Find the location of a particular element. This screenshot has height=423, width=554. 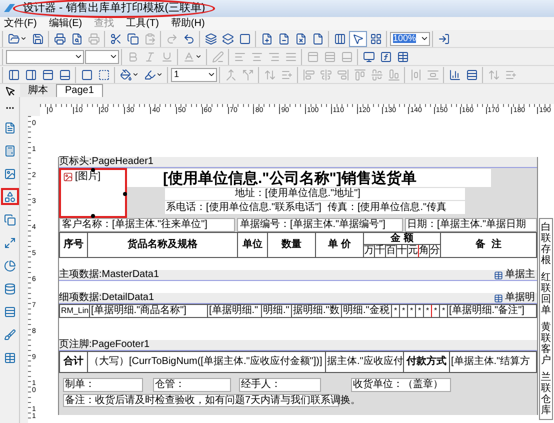

total-cell-text: [单据主体."结算方 is located at coordinates (491, 361).